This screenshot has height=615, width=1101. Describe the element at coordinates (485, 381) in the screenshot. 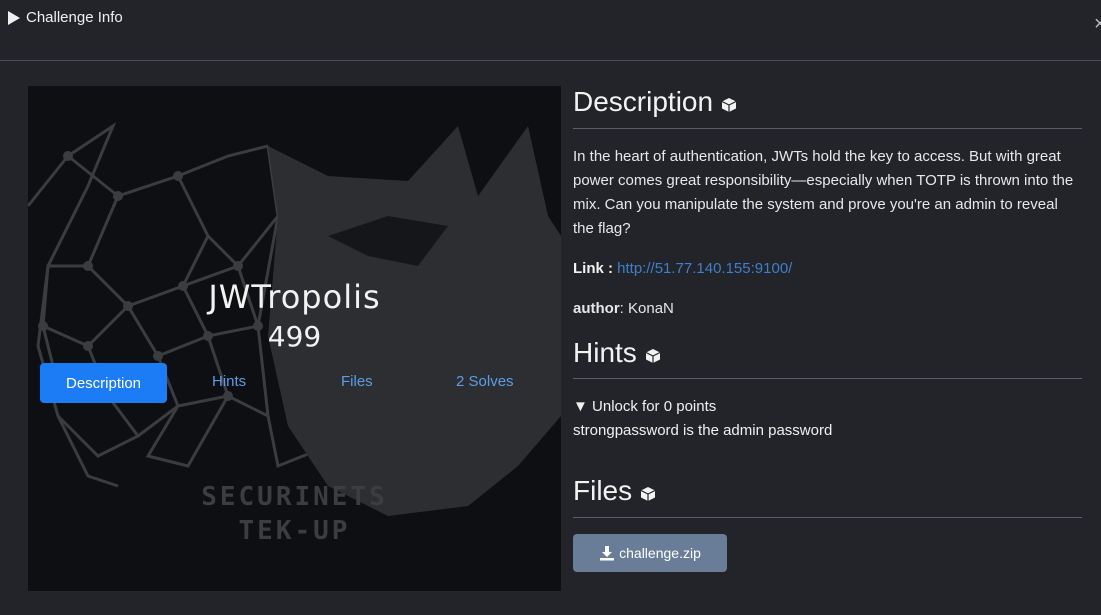

I see `tab-solves: 2 Solves` at that location.